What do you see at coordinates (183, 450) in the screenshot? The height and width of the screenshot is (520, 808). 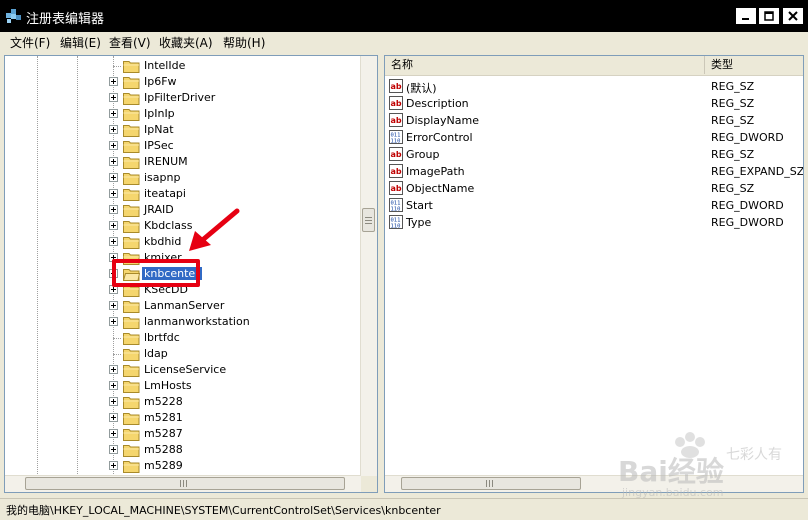 I see `tree-item: m5288` at bounding box center [183, 450].